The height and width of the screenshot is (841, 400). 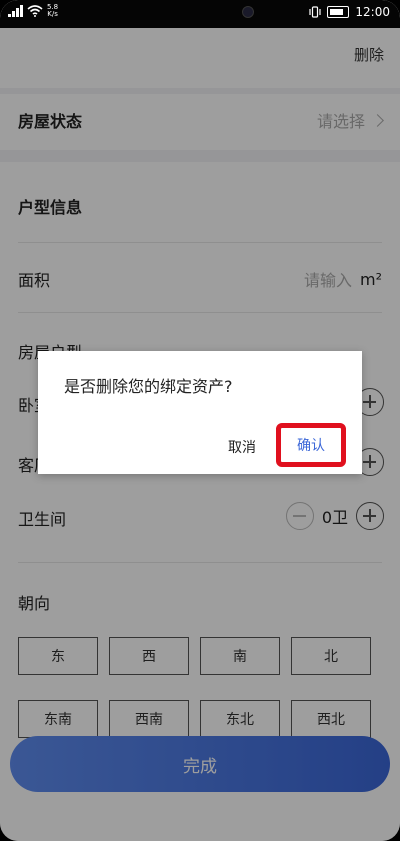 I want to click on status-bar: 5.8 K/s 12:00, so click(x=200, y=14).